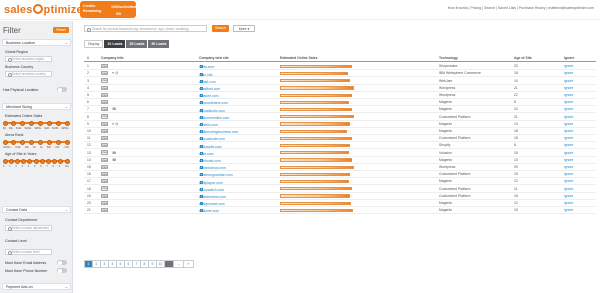 This screenshot has width=600, height=293. I want to click on age-slider, so click(36, 161).